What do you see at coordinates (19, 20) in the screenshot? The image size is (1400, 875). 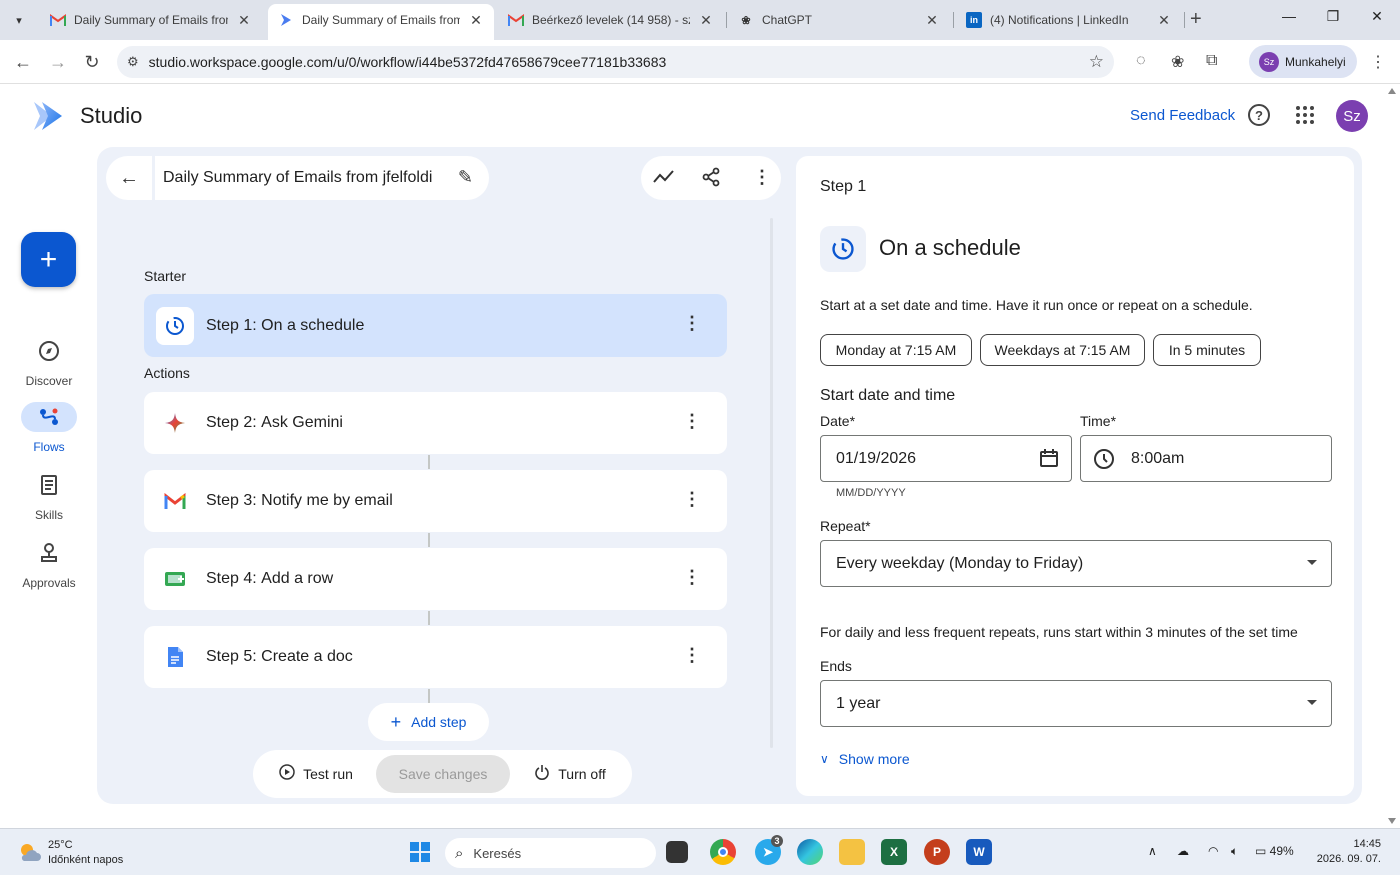 I see `tab-search-icon: ▾` at bounding box center [19, 20].